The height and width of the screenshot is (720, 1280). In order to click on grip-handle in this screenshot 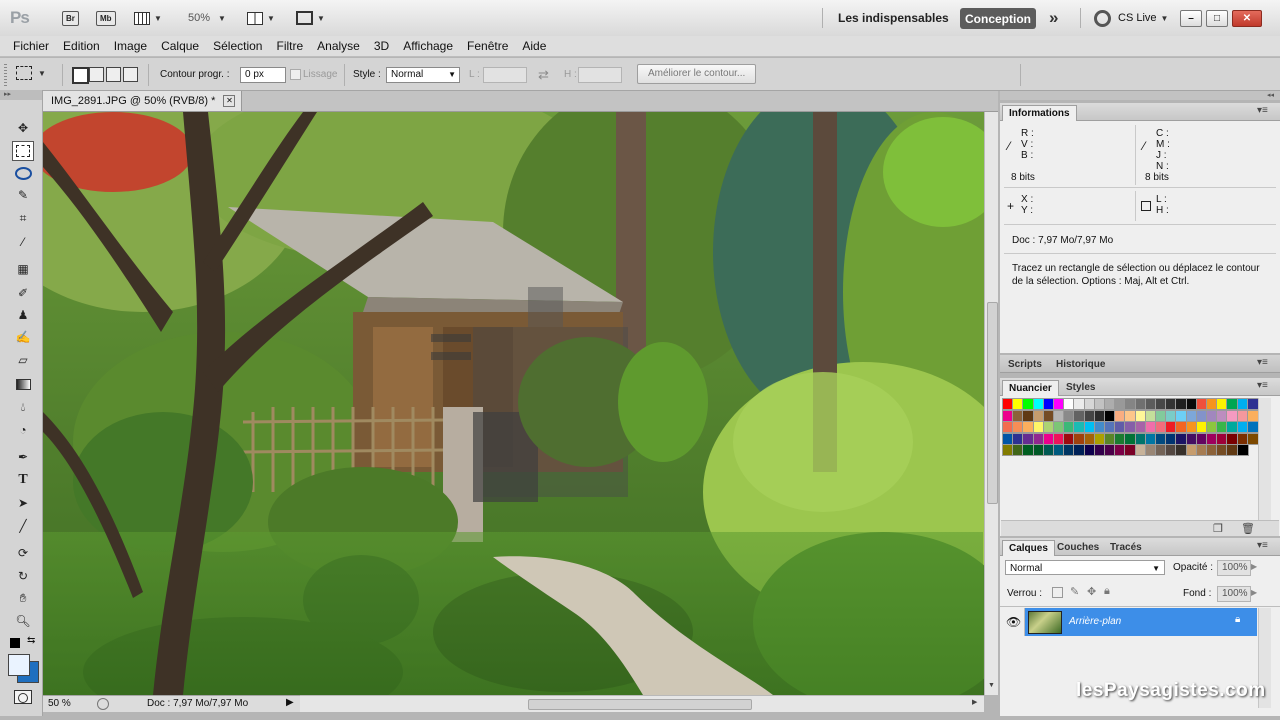, I will do `click(5, 75)`.